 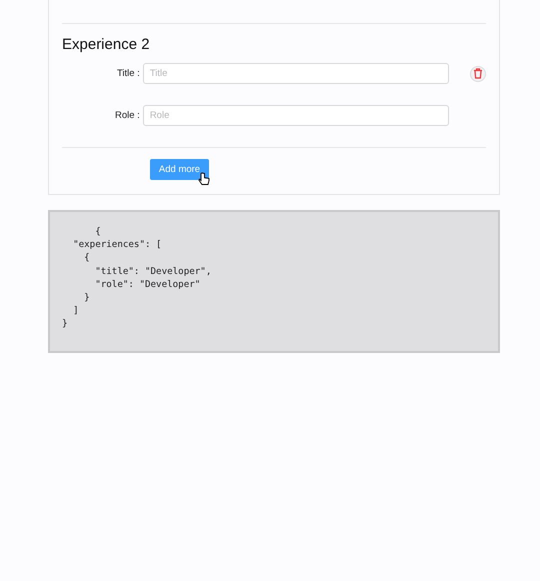 What do you see at coordinates (179, 169) in the screenshot?
I see `add-more-button: Add more` at bounding box center [179, 169].